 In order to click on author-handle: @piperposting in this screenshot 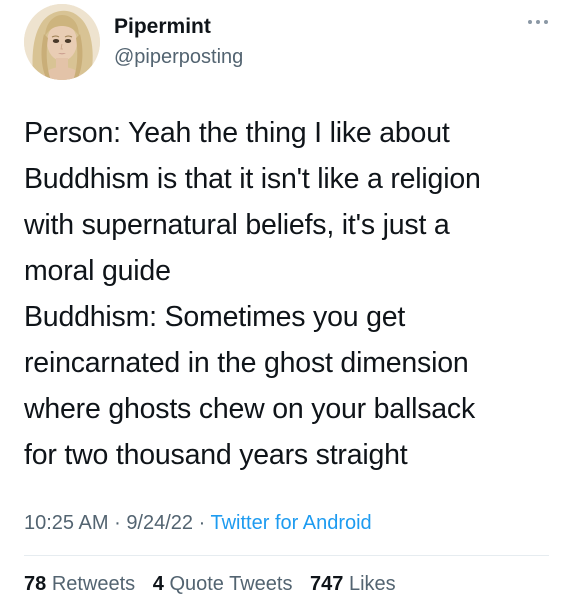, I will do `click(178, 57)`.